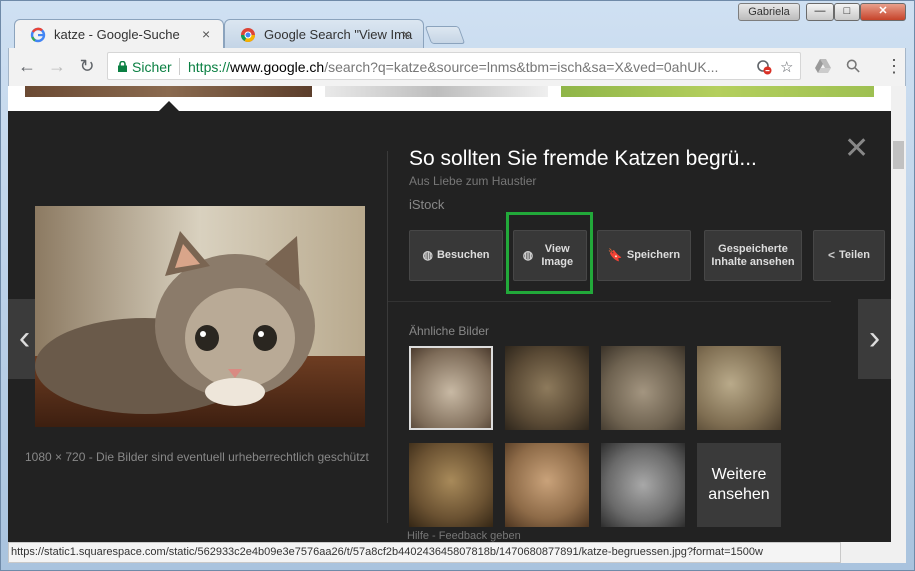 The image size is (915, 571). What do you see at coordinates (764, 67) in the screenshot?
I see `blocked-content-icon` at bounding box center [764, 67].